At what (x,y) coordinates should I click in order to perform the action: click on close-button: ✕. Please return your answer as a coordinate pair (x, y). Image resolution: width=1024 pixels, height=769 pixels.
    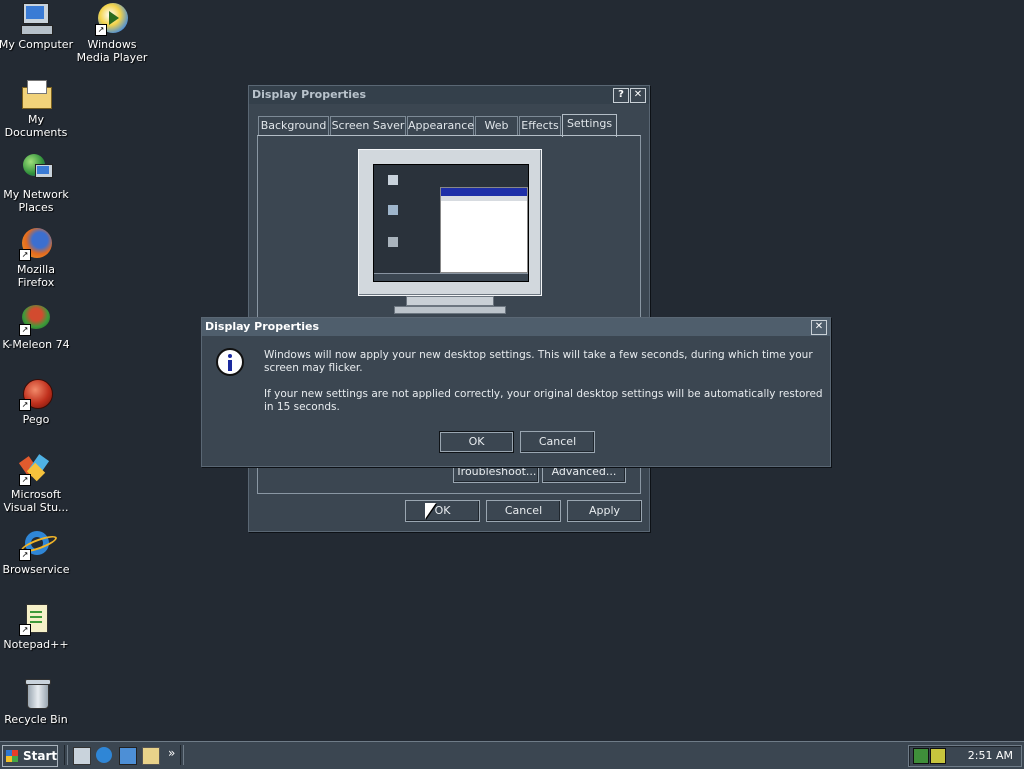
    Looking at the image, I should click on (638, 95).